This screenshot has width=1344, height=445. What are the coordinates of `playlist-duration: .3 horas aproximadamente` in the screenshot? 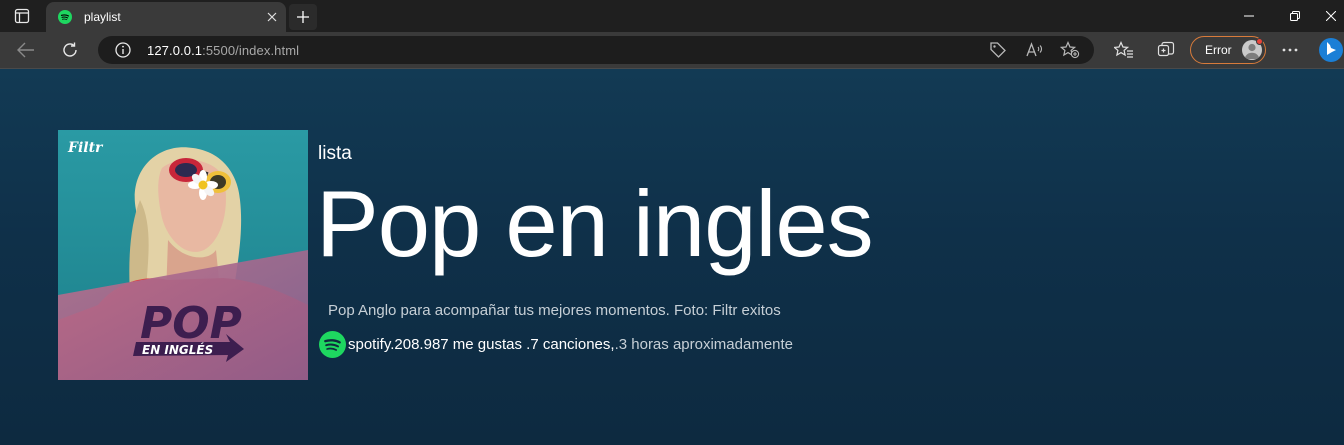 It's located at (704, 344).